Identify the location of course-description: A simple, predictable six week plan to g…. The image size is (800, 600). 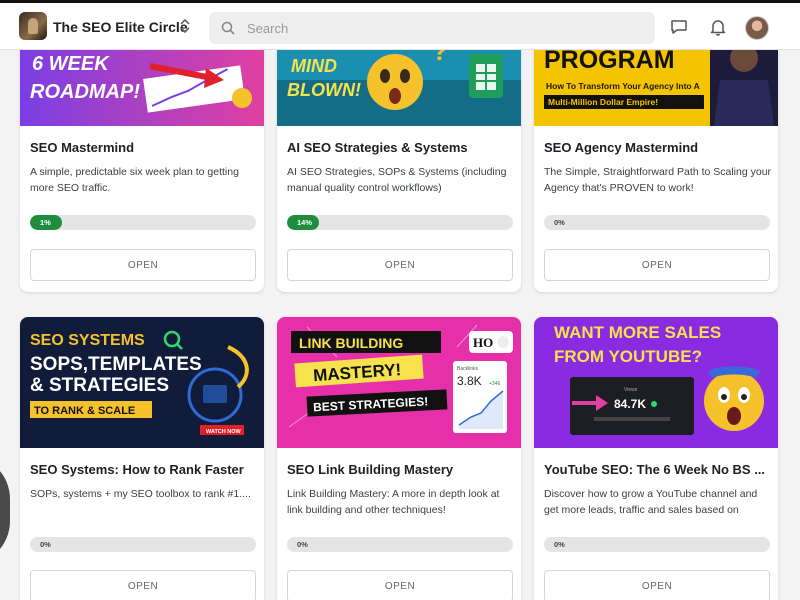
(134, 180).